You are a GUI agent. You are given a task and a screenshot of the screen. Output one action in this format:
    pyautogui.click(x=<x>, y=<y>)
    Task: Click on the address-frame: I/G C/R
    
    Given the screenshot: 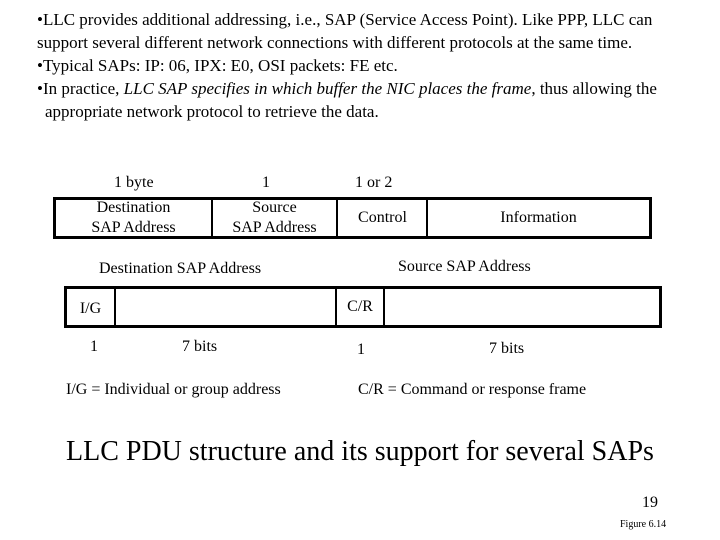 What is the action you would take?
    pyautogui.click(x=363, y=307)
    